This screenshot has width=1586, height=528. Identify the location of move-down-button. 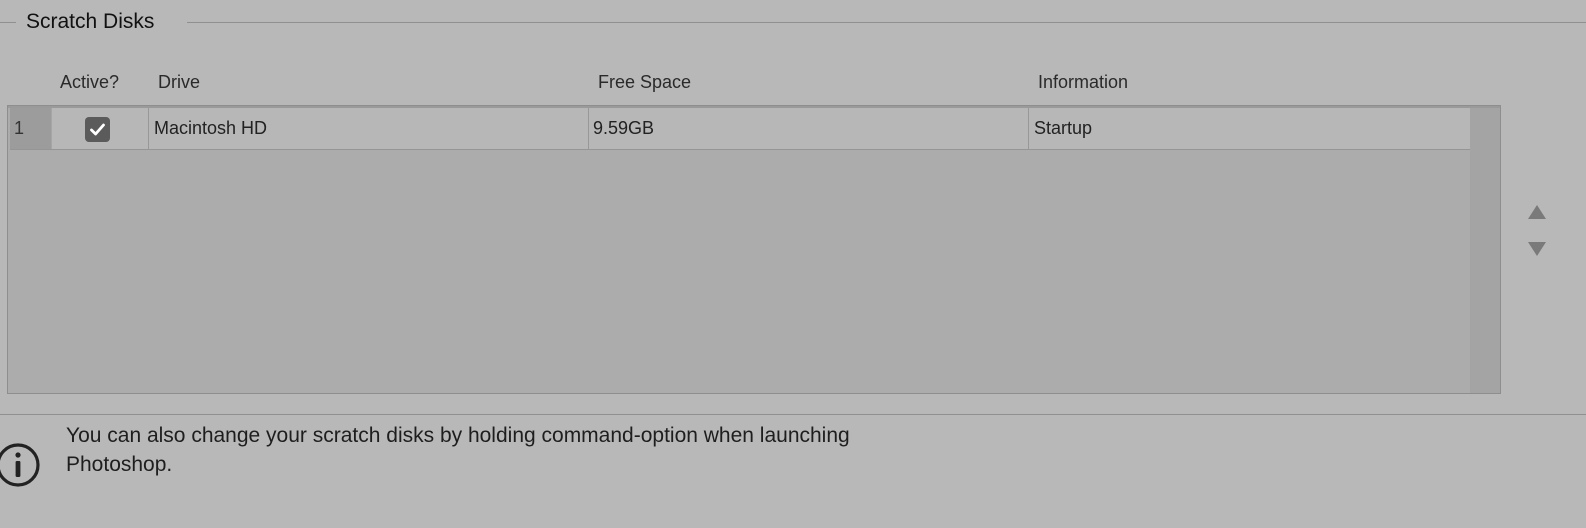
(1537, 249).